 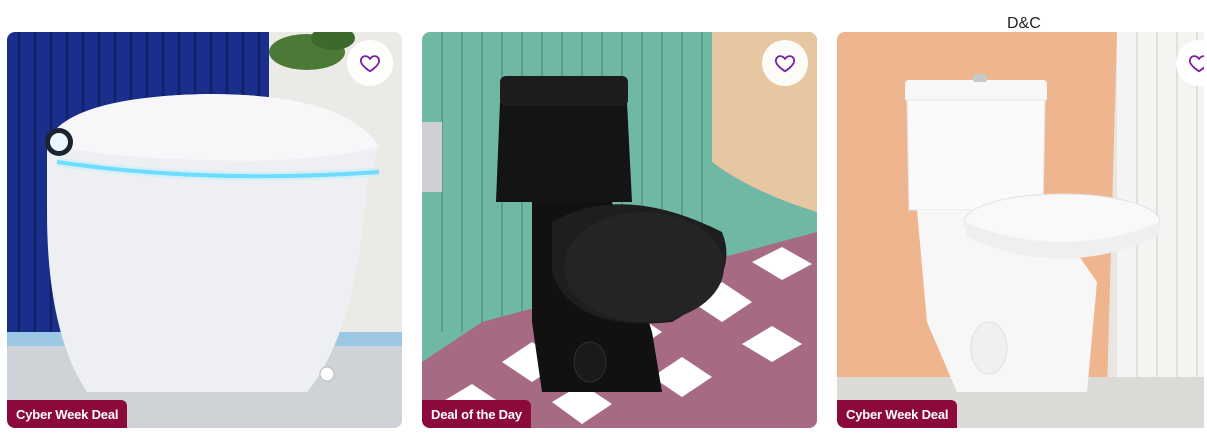 I want to click on brand-label: D&C, so click(x=1024, y=23).